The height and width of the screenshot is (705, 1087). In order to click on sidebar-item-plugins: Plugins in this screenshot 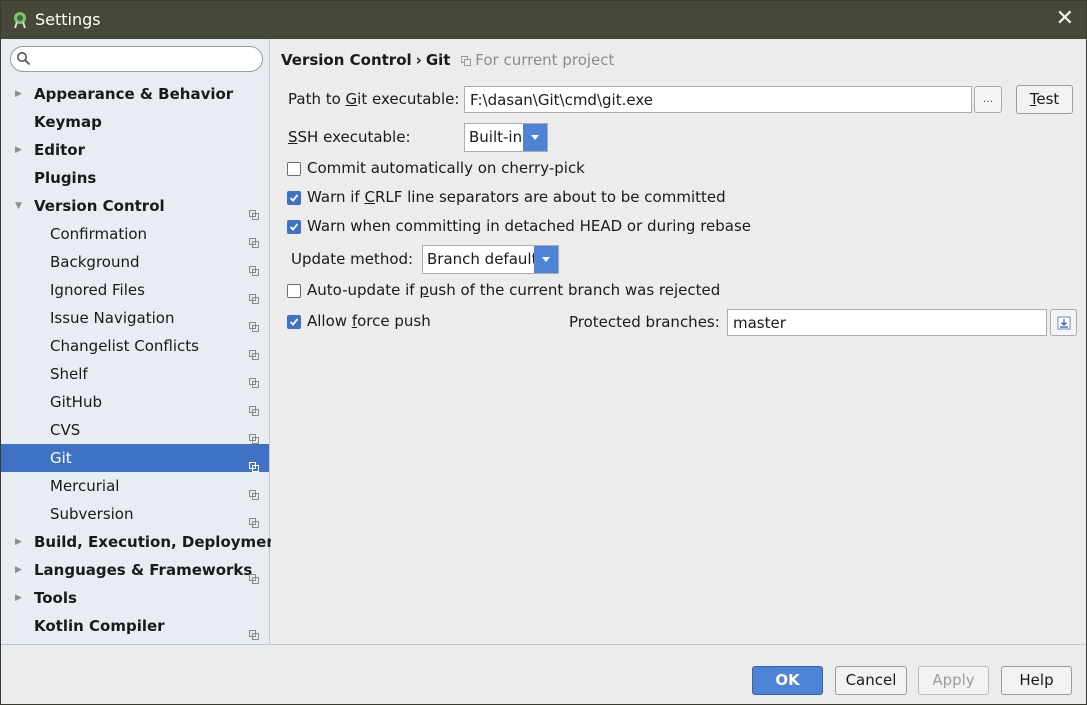, I will do `click(135, 178)`.